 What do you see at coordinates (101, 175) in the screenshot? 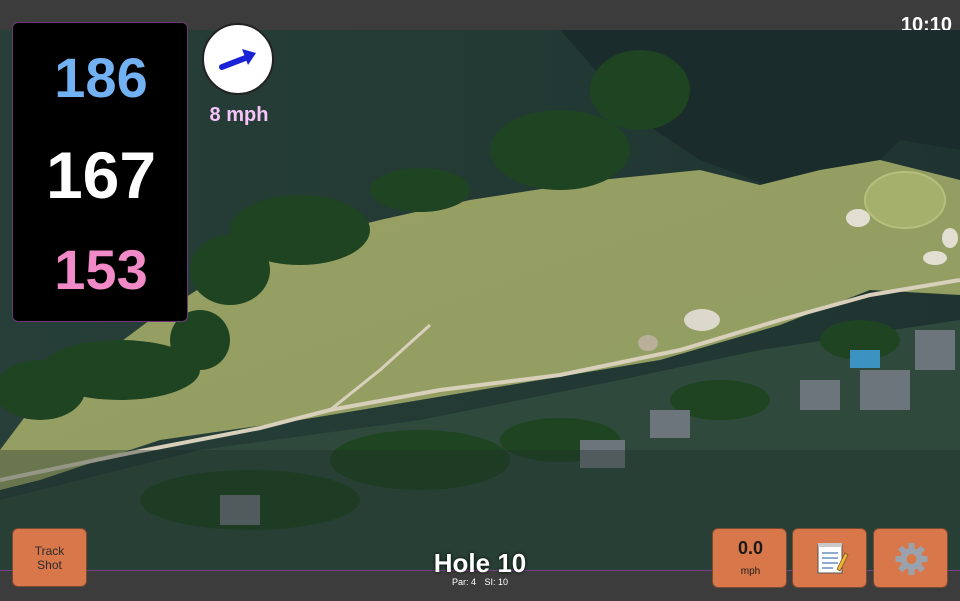
I see `distance-middle: 167` at bounding box center [101, 175].